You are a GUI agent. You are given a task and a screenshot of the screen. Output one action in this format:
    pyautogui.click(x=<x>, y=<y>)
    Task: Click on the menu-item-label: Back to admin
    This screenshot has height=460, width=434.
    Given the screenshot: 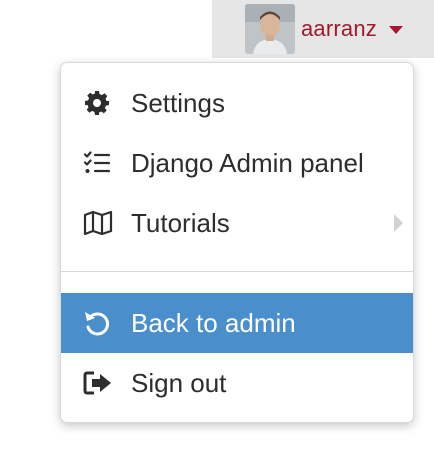 What is the action you would take?
    pyautogui.click(x=213, y=322)
    